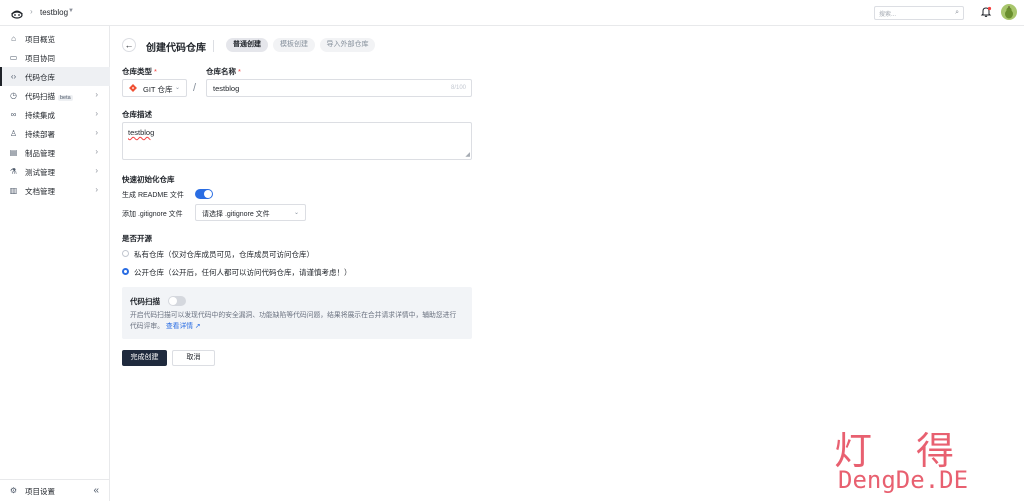 This screenshot has height=501, width=1024. I want to click on page-title: 创建代码仓库, so click(176, 48).